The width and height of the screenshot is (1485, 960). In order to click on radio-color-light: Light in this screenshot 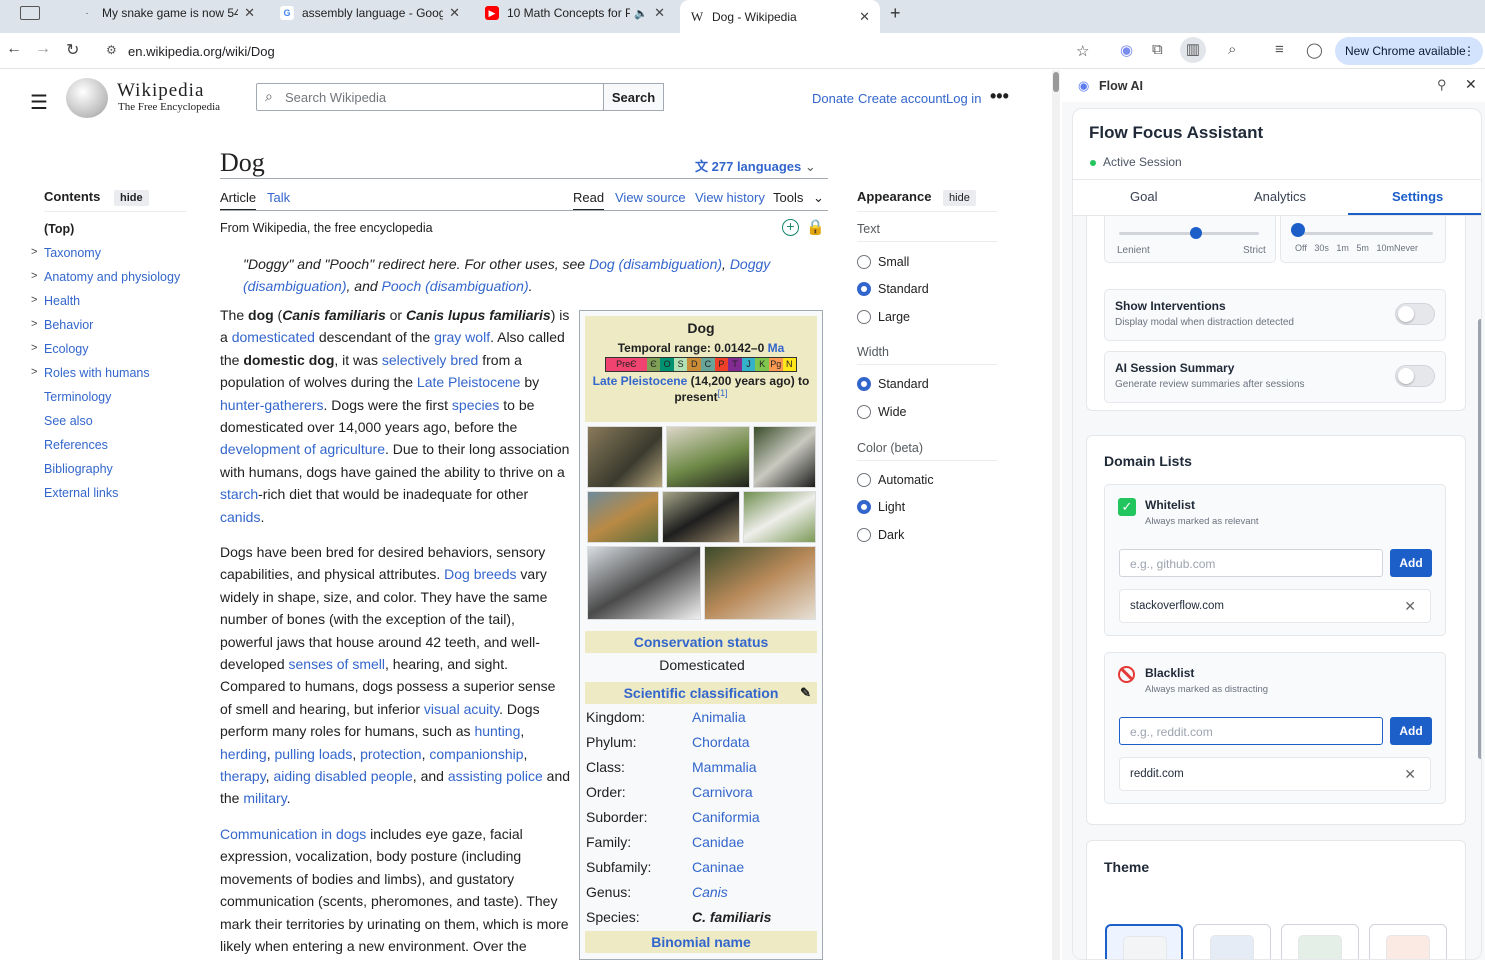, I will do `click(881, 507)`.